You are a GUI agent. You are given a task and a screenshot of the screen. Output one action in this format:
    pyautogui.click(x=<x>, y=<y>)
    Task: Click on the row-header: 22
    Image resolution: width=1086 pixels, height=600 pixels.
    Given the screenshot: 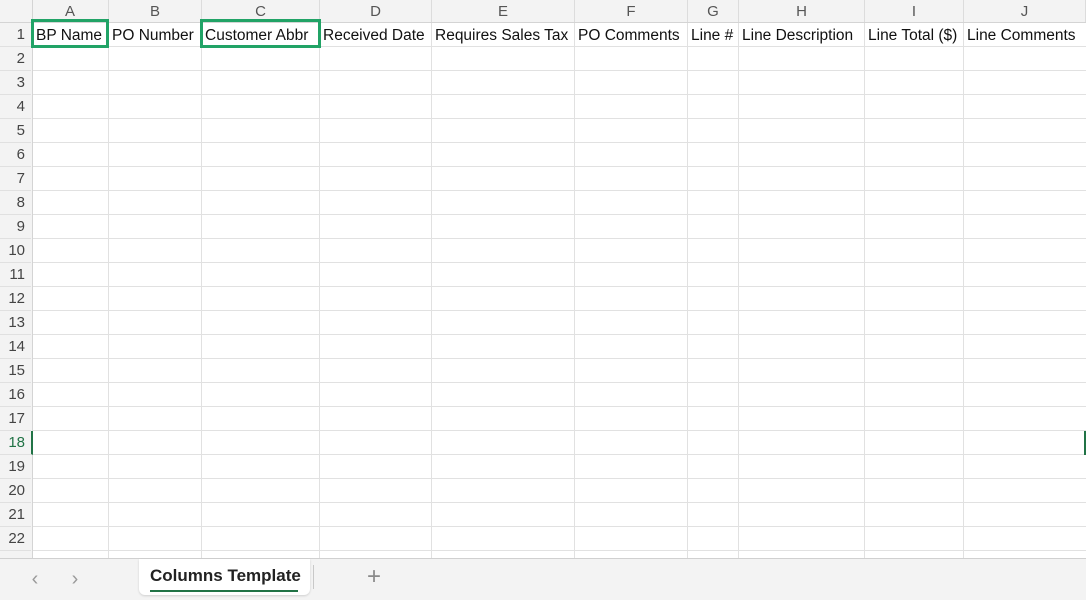 What is the action you would take?
    pyautogui.click(x=15, y=539)
    